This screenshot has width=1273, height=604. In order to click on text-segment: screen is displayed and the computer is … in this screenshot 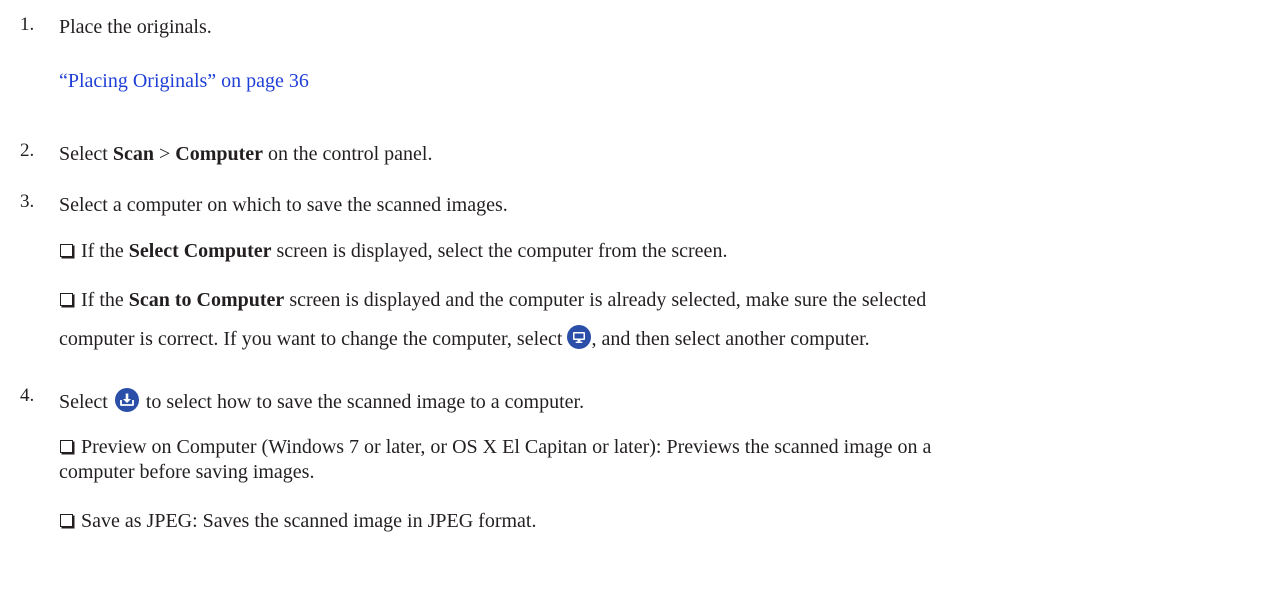, I will do `click(605, 300)`.